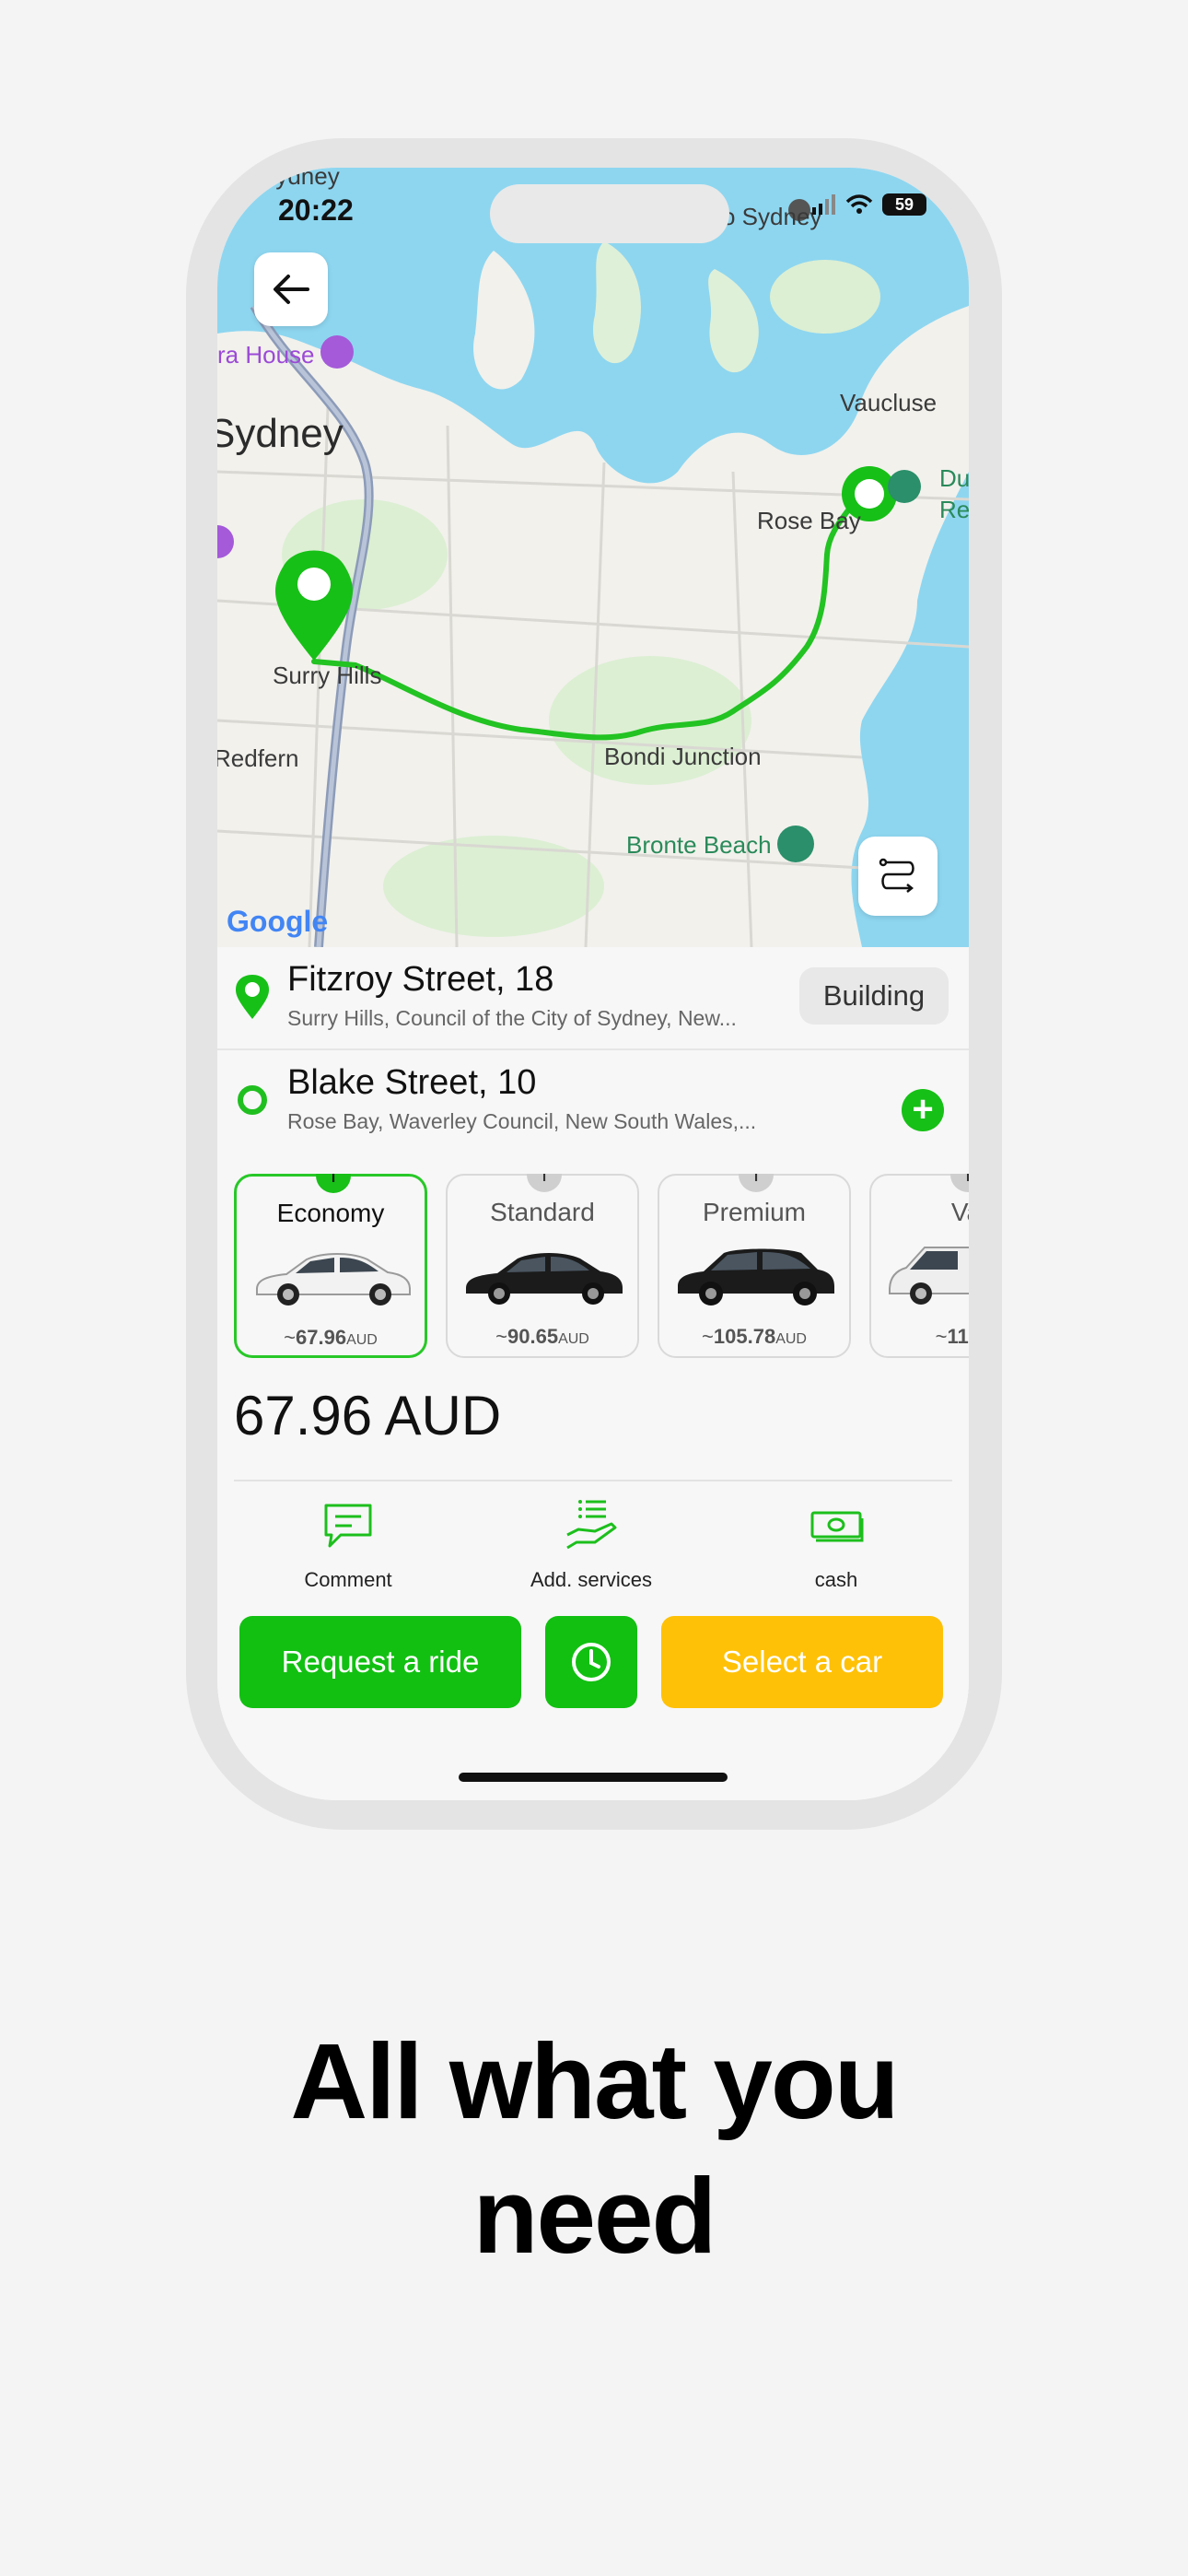 This screenshot has width=1188, height=2576. Describe the element at coordinates (929, 1276) in the screenshot. I see `white-van-icon` at that location.